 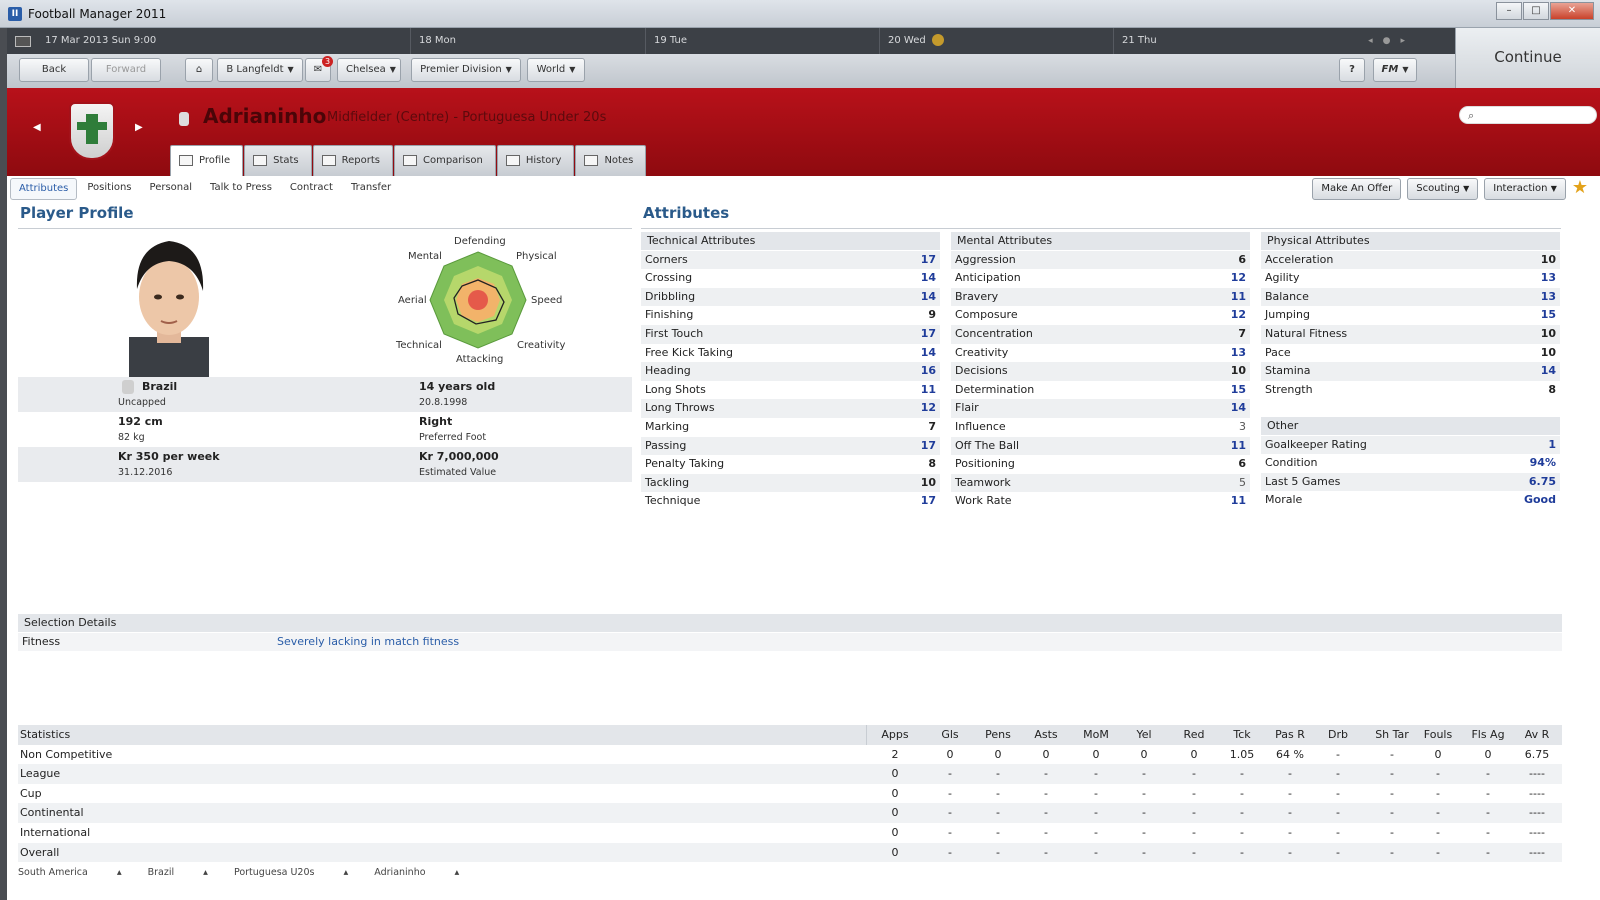 I want to click on tab-stats: Stats, so click(x=278, y=160).